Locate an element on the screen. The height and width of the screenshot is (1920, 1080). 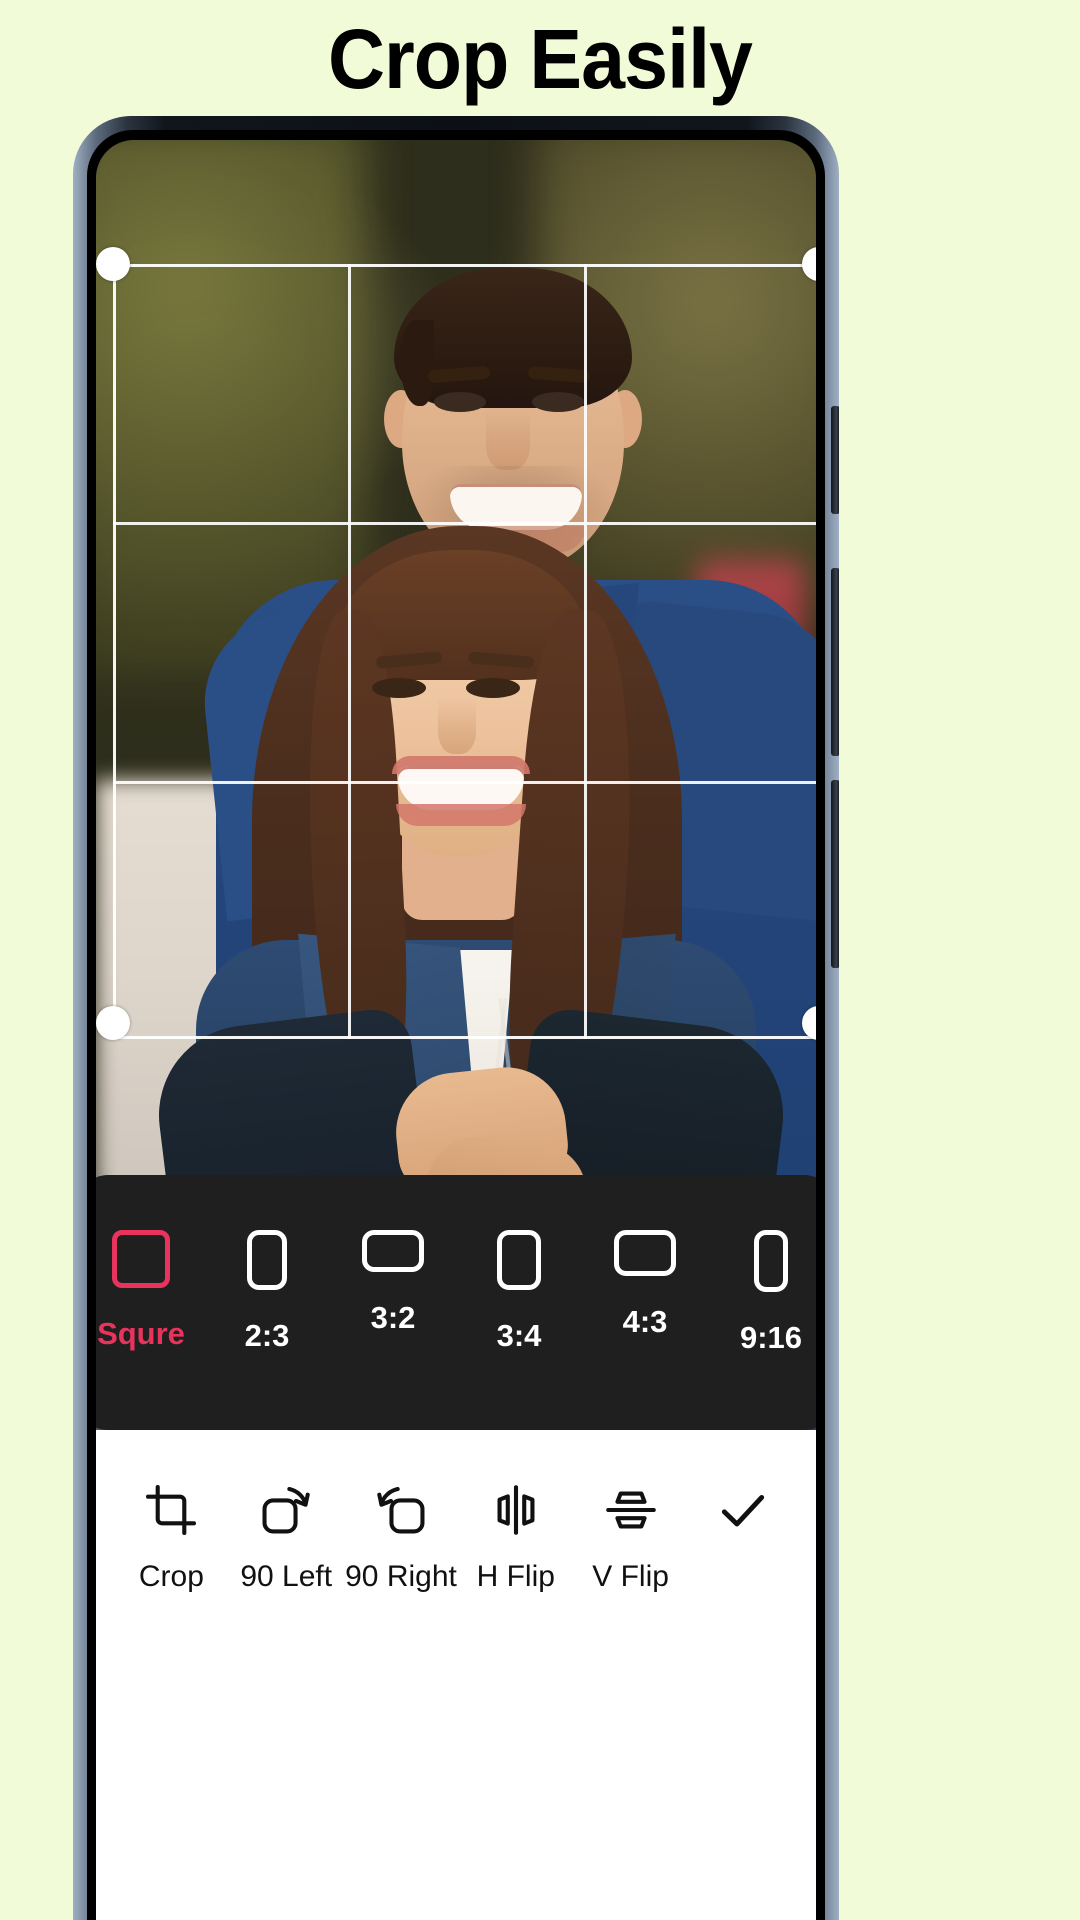
ratio-option-label: 3:4 is located at coordinates (519, 1335).